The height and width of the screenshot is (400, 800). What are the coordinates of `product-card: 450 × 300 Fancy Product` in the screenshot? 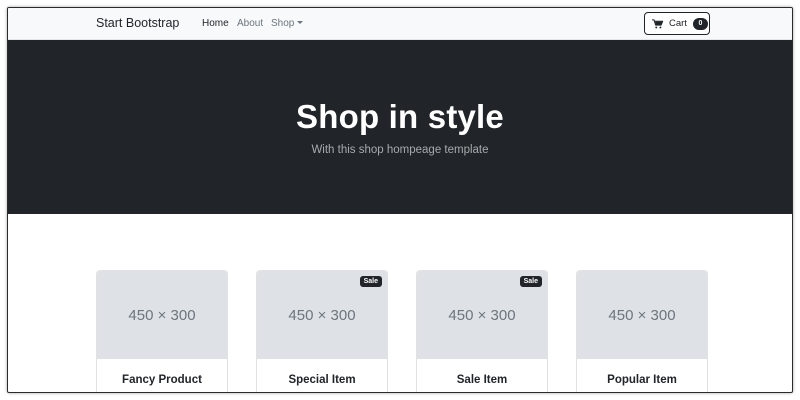 It's located at (162, 331).